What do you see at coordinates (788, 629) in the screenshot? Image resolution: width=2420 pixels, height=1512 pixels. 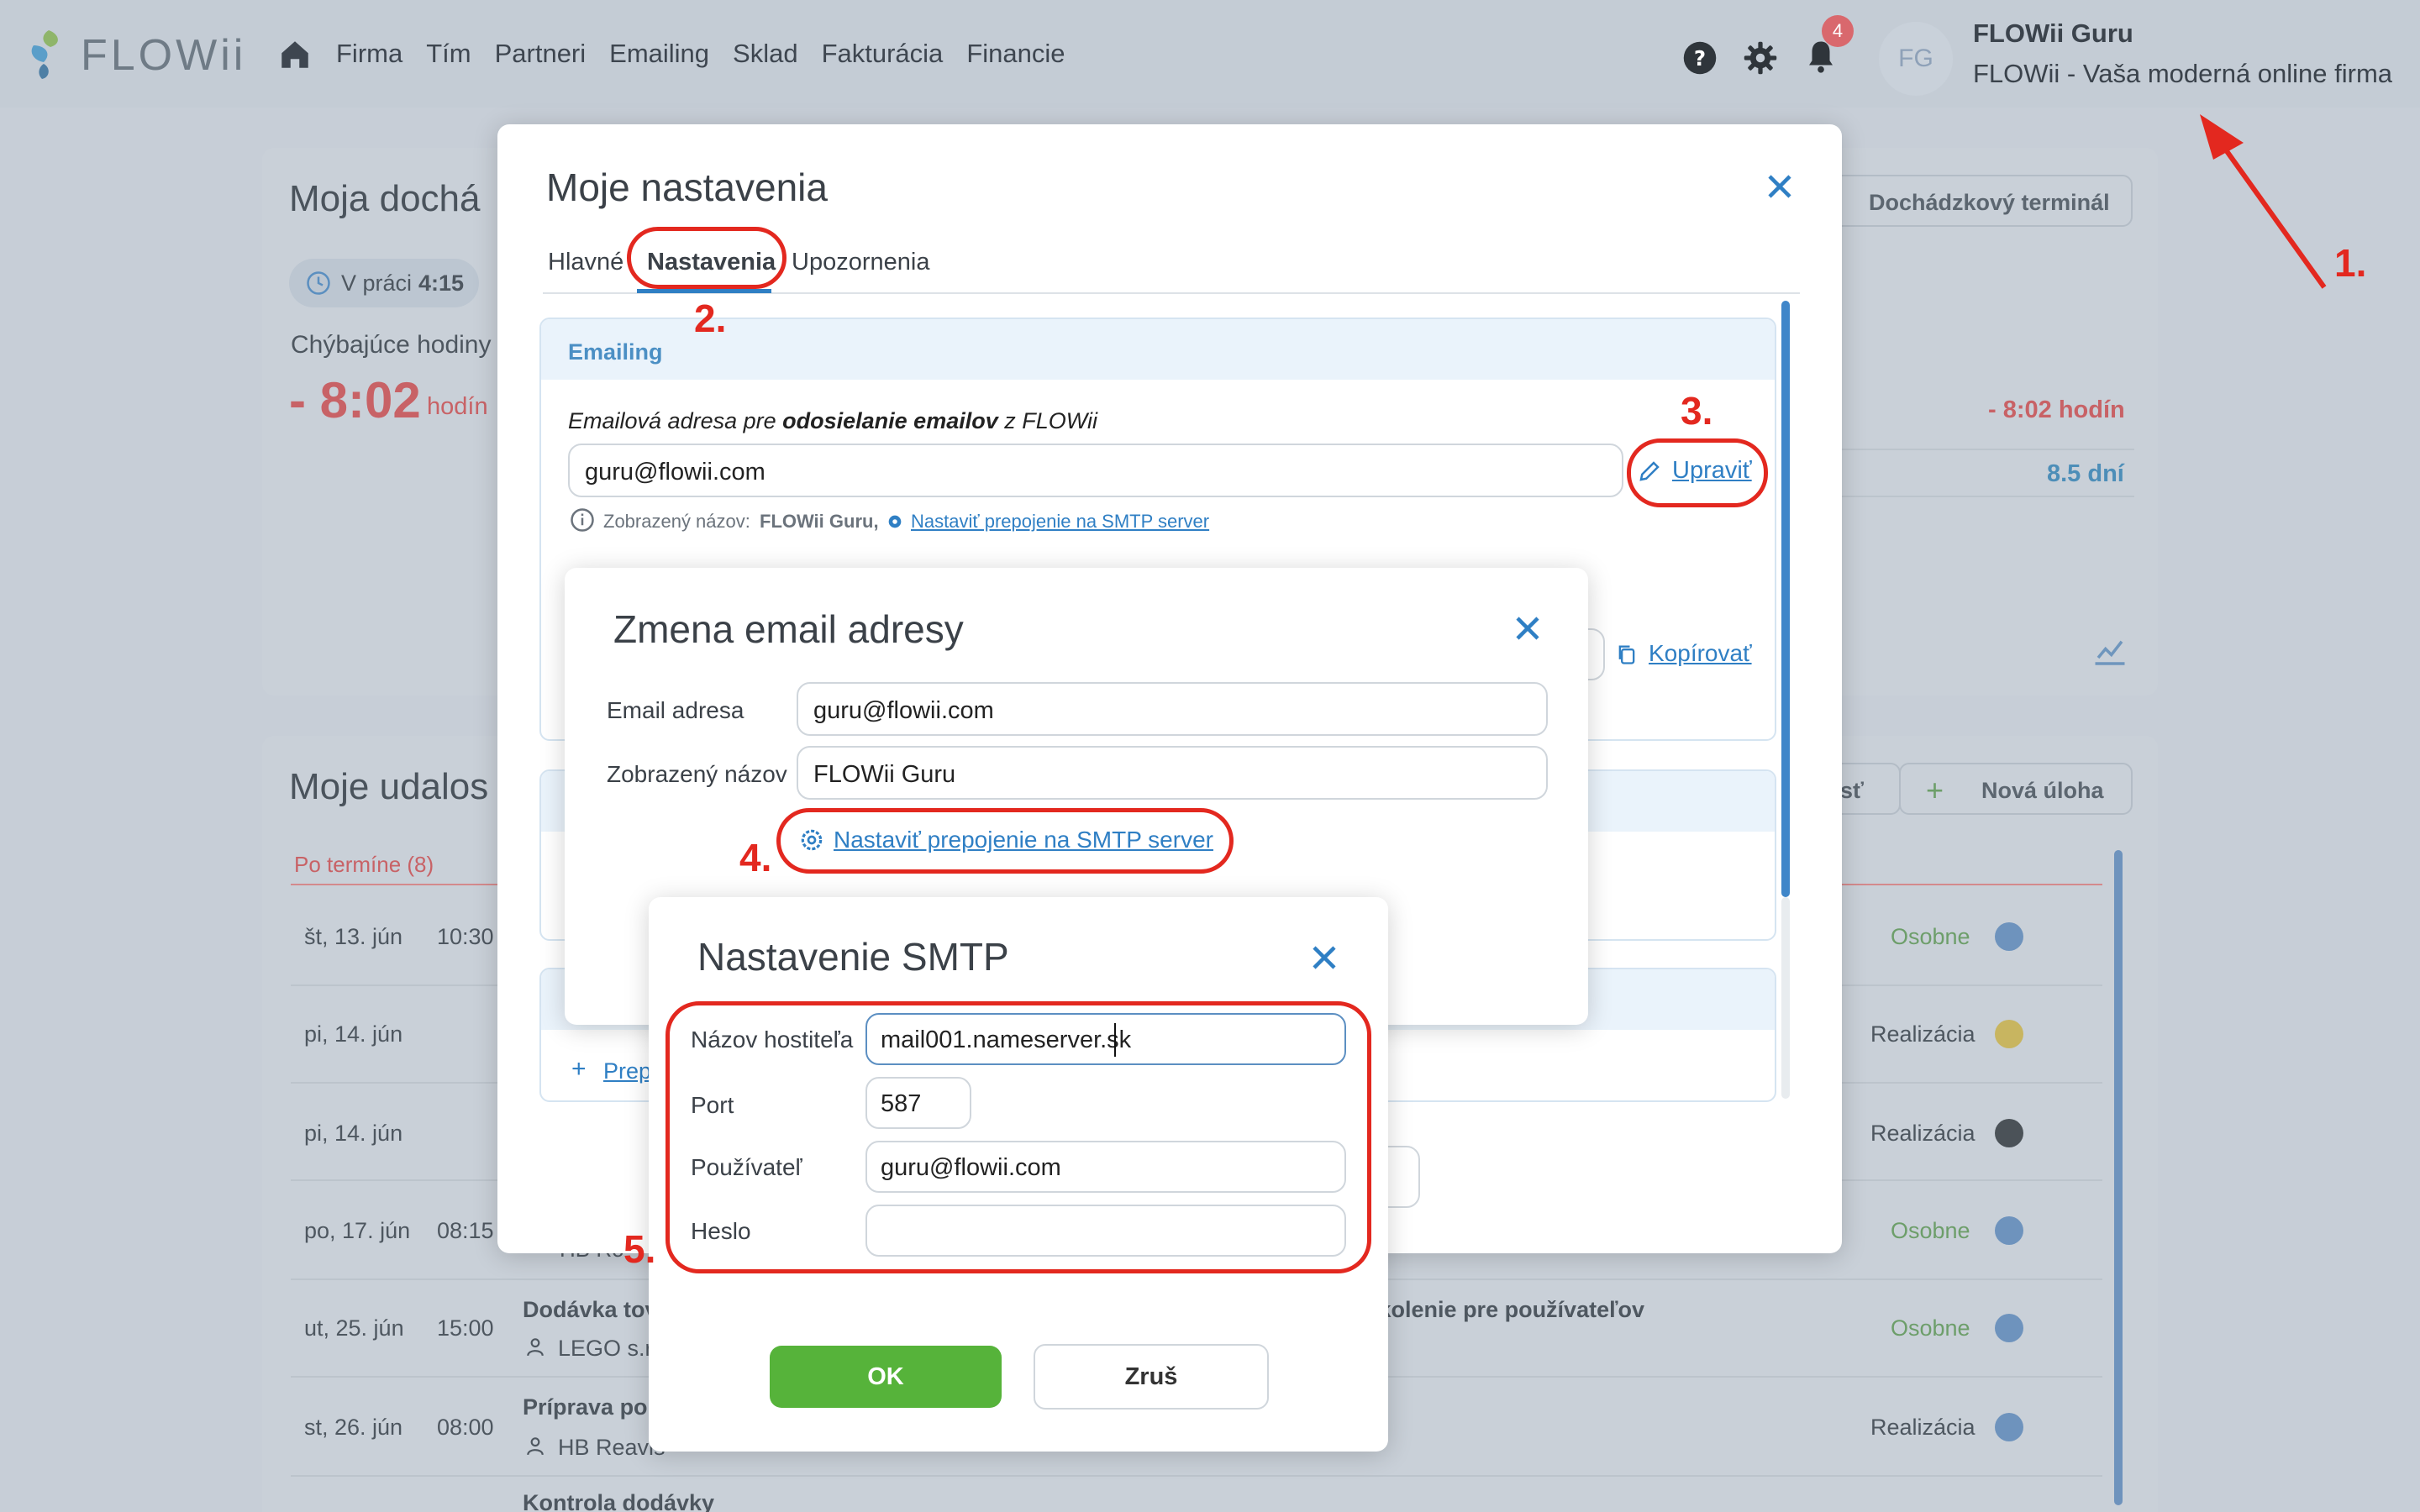 I see `change-email-title: Zmena email adresy` at bounding box center [788, 629].